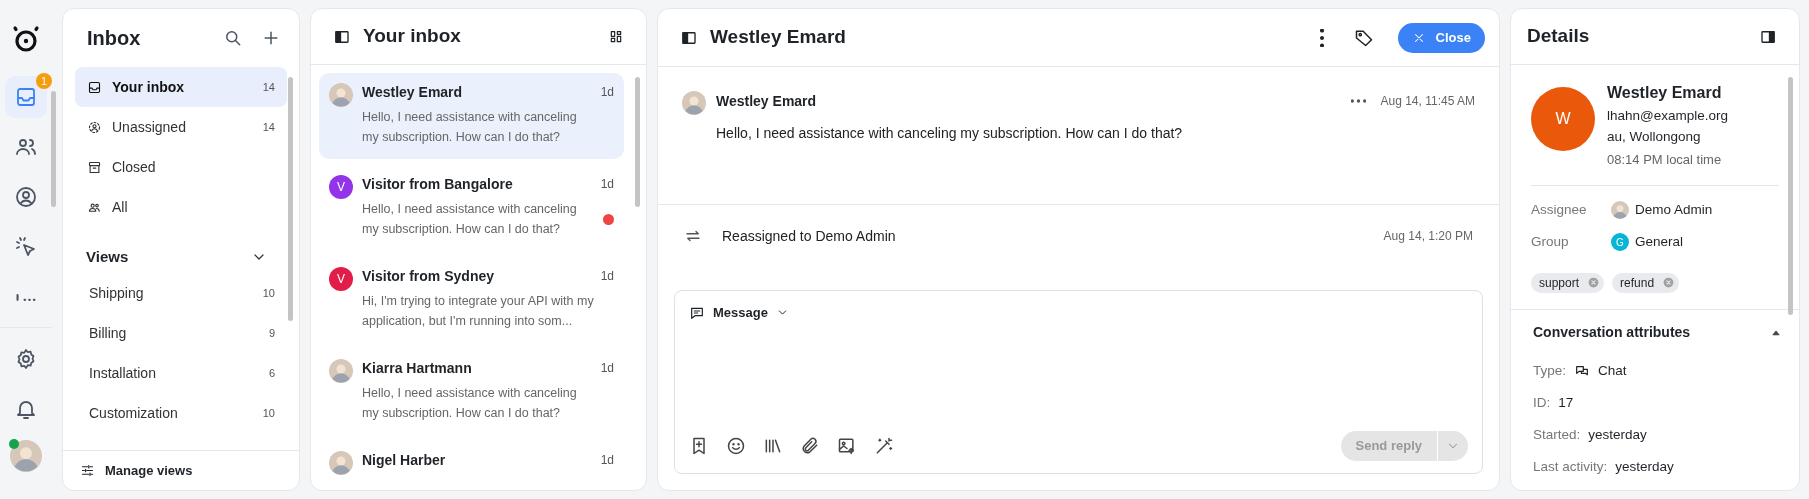  Describe the element at coordinates (181, 127) in the screenshot. I see `nav-item: Unassigned 14` at that location.